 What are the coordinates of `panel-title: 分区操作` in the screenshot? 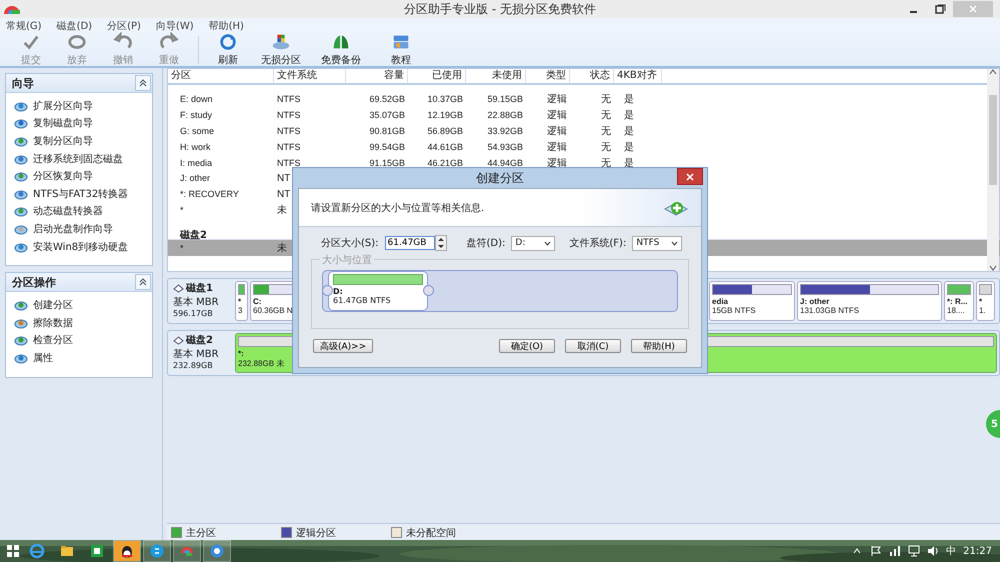 It's located at (34, 282).